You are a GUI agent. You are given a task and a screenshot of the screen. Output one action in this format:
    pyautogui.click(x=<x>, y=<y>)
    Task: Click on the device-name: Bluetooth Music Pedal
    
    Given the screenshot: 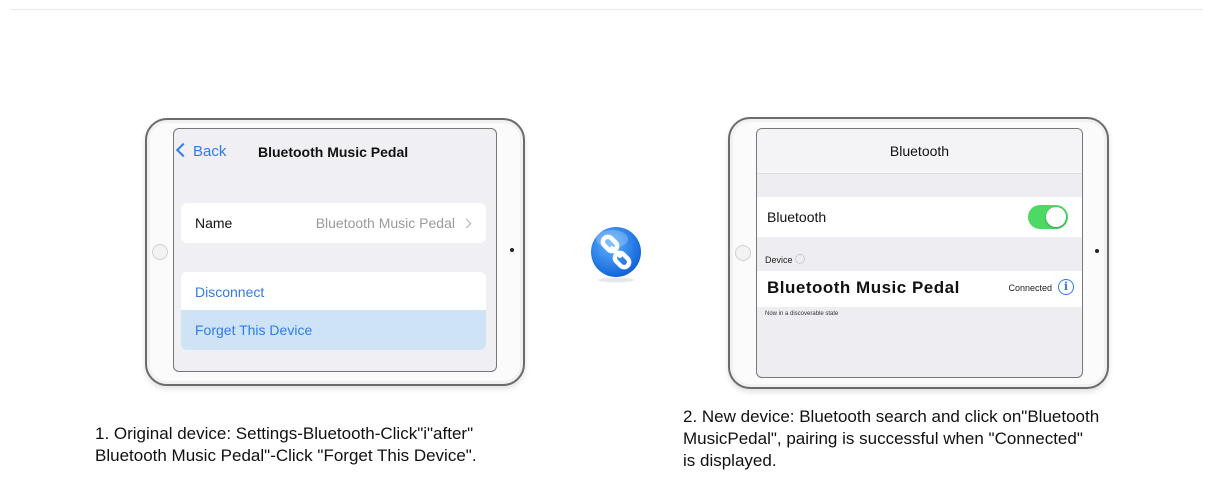 What is the action you would take?
    pyautogui.click(x=863, y=287)
    